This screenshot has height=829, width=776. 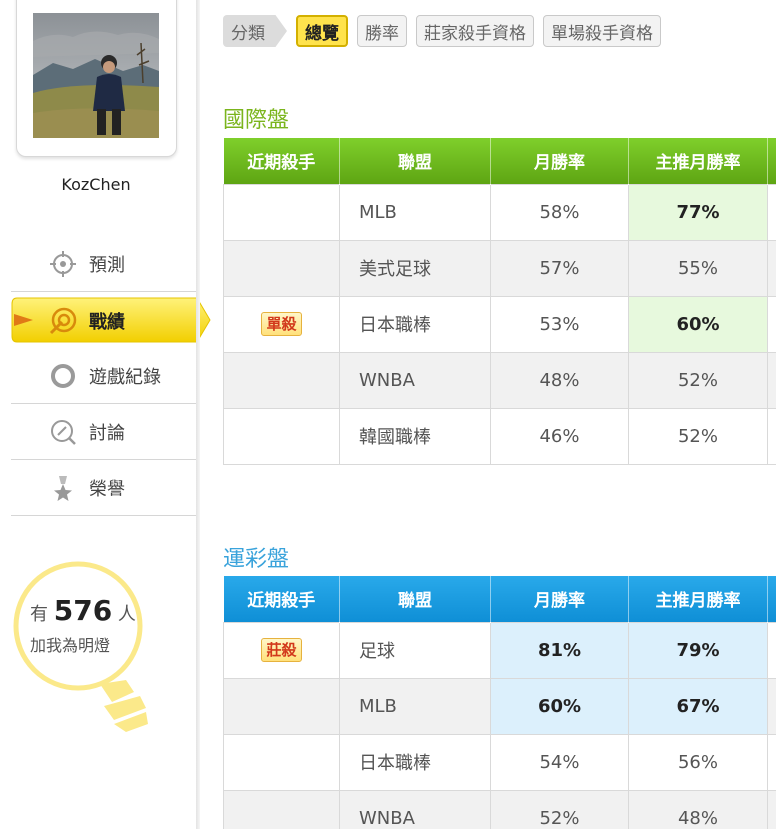 What do you see at coordinates (63, 264) in the screenshot?
I see `crosshair-icon` at bounding box center [63, 264].